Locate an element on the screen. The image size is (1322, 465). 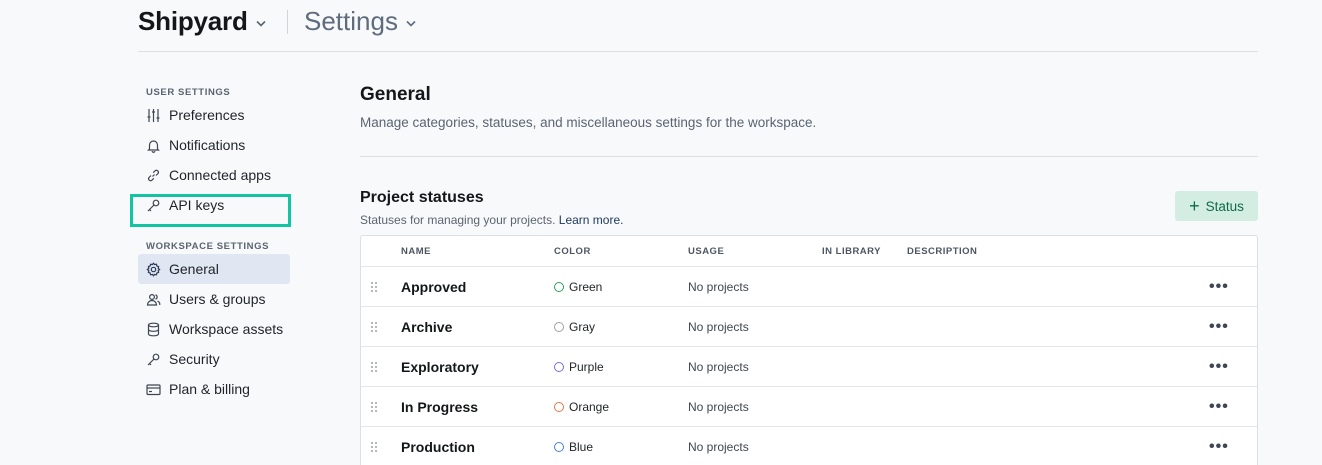
status-name: Approved is located at coordinates (434, 287).